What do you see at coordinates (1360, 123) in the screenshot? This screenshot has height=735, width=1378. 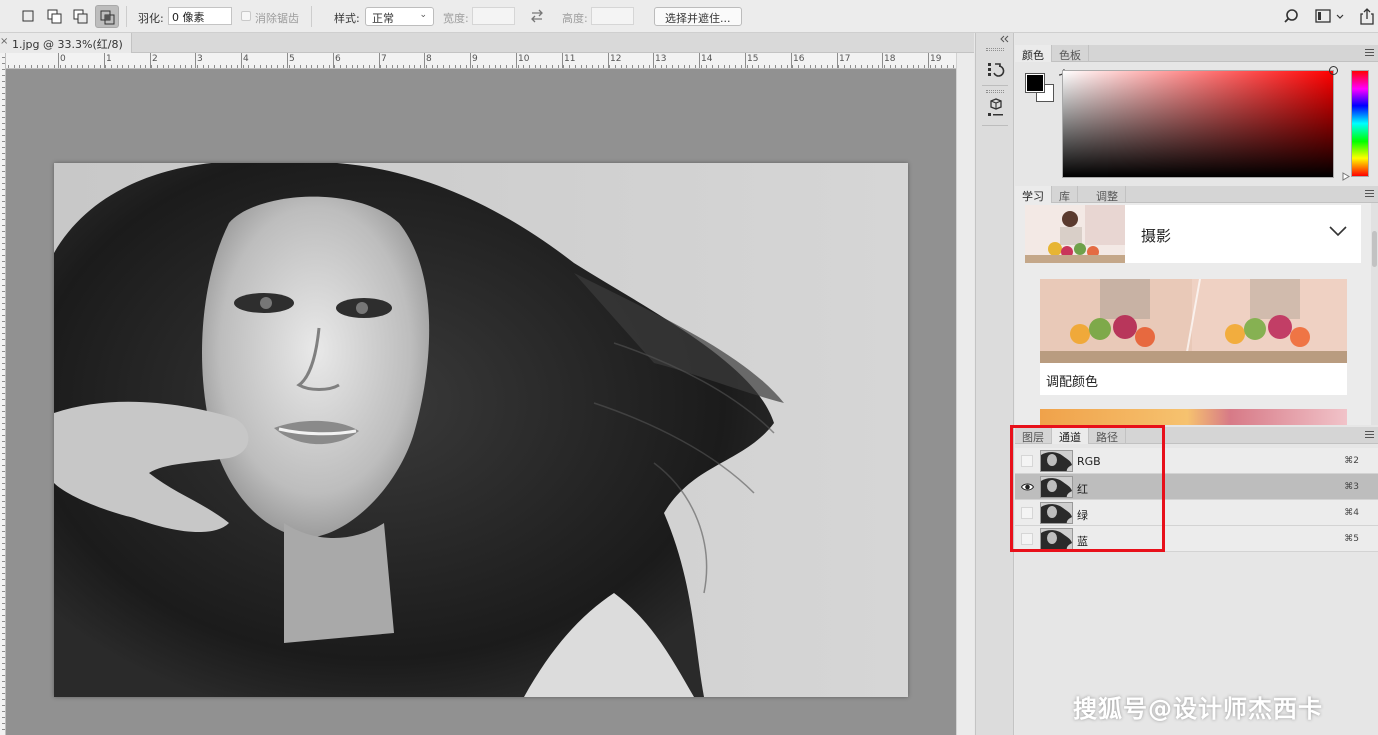 I see `hue-slider` at bounding box center [1360, 123].